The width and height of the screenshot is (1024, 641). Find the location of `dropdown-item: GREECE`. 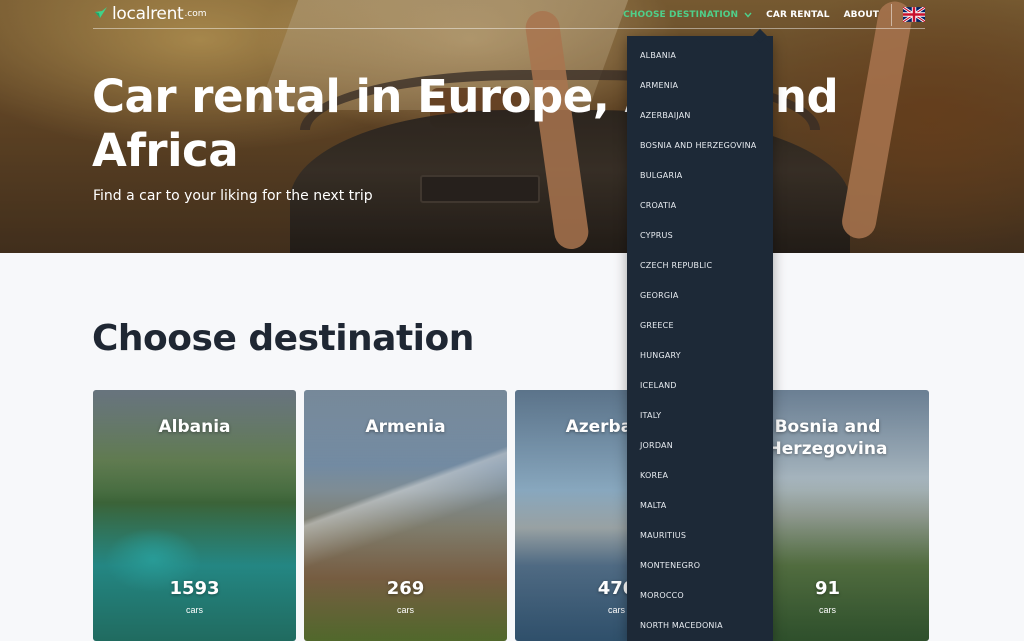

dropdown-item: GREECE is located at coordinates (700, 326).